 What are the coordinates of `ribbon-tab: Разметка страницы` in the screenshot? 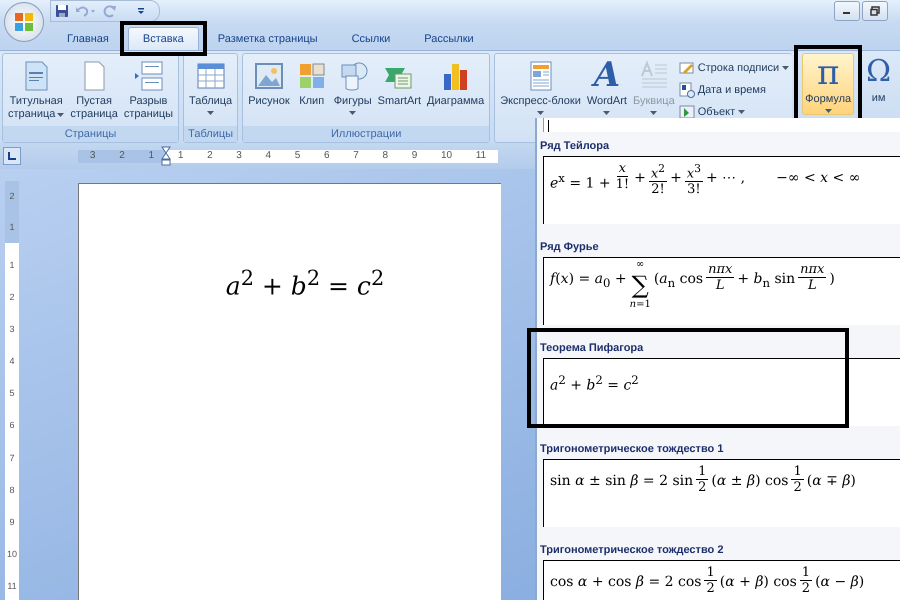 It's located at (267, 38).